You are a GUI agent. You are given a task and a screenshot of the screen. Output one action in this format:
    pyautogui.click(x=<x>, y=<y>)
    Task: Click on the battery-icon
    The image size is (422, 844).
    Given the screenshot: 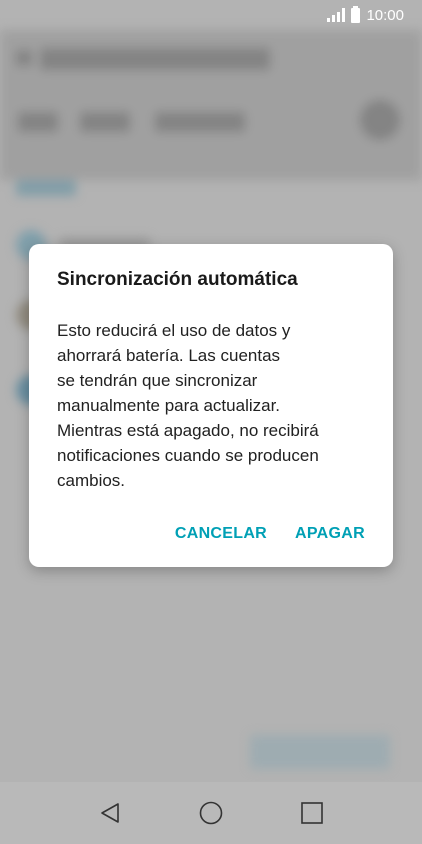 What is the action you would take?
    pyautogui.click(x=356, y=14)
    